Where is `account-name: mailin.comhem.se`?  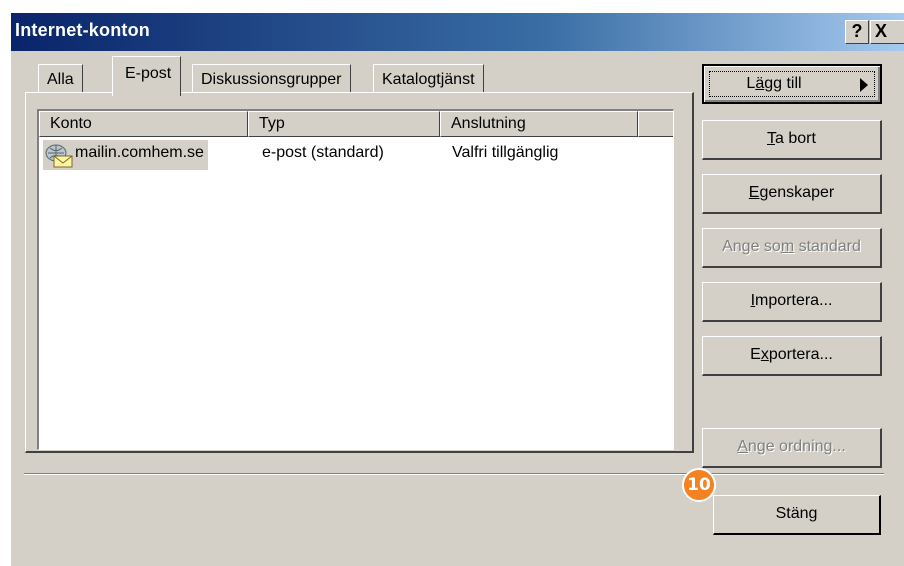
account-name: mailin.comhem.se is located at coordinates (139, 152).